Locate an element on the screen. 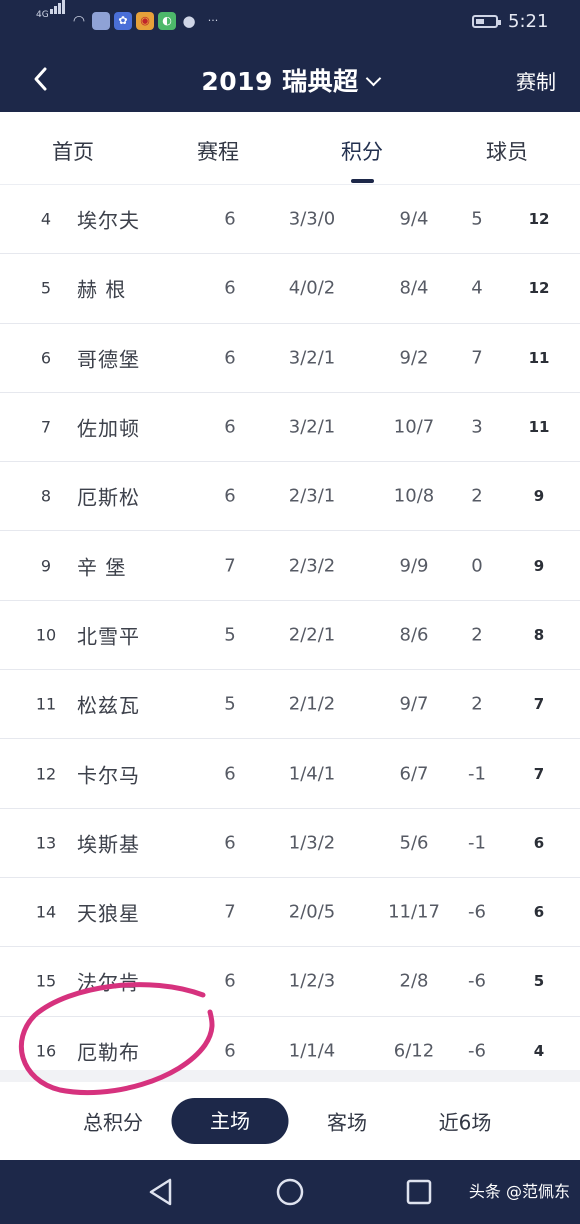 The width and height of the screenshot is (580, 1224). nav-home-button is located at coordinates (290, 1192).